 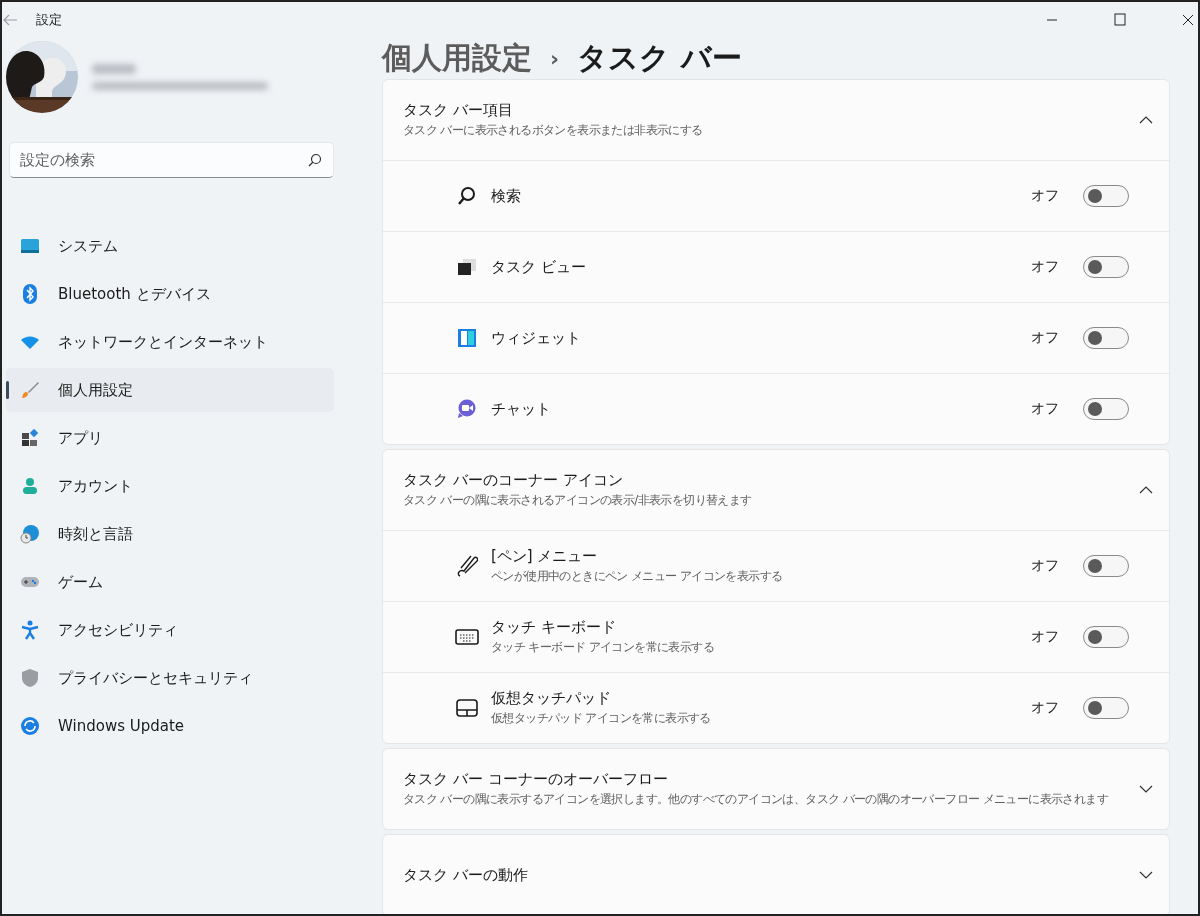 What do you see at coordinates (170, 582) in the screenshot?
I see `sidebar-item: ゲーム` at bounding box center [170, 582].